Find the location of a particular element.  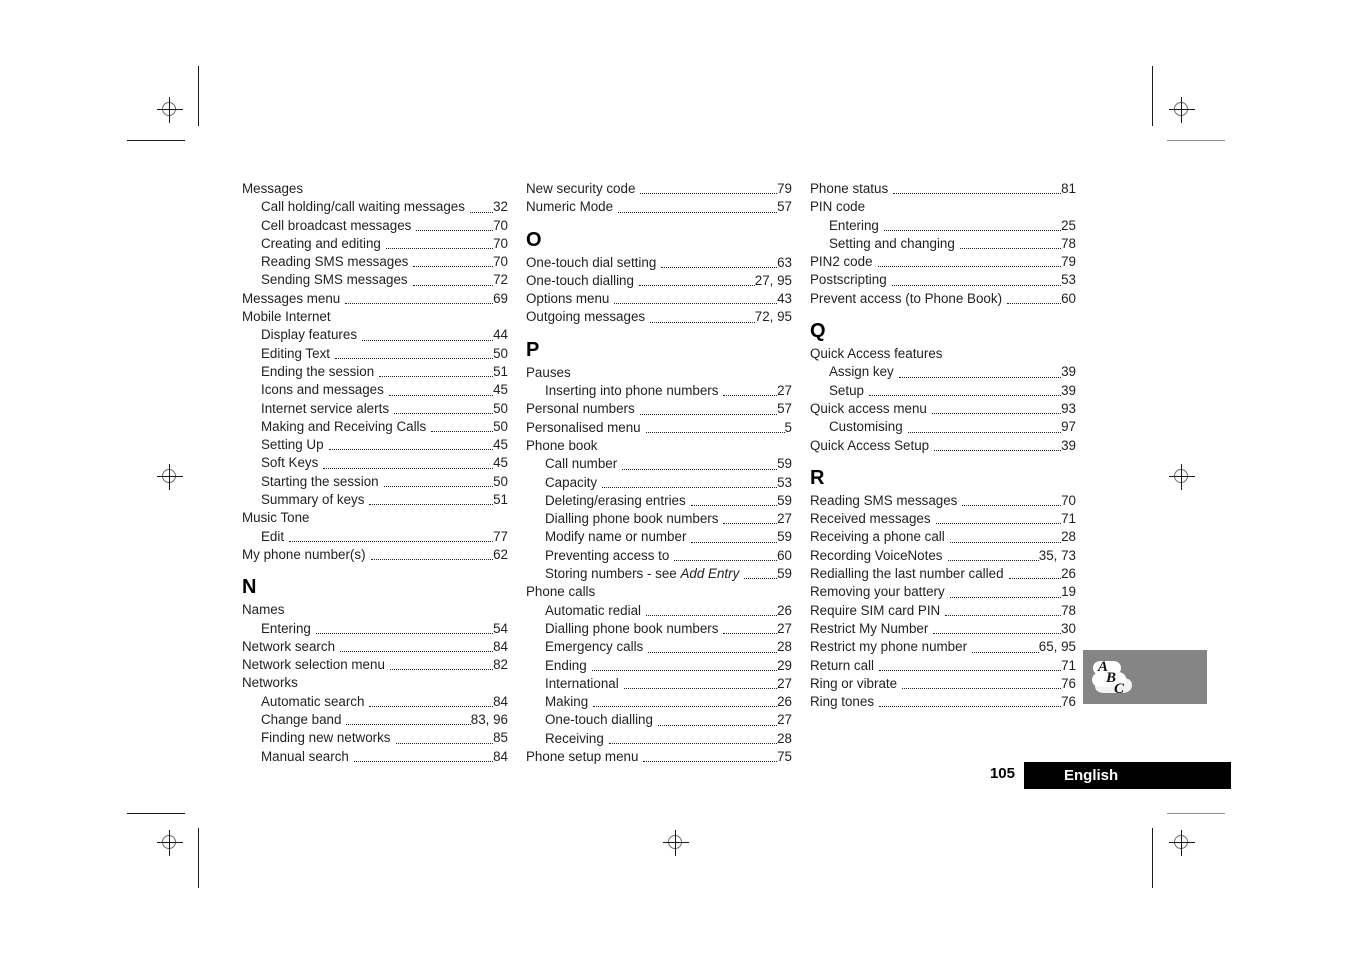

index-entry: Automatic redial 26 is located at coordinates (659, 611).